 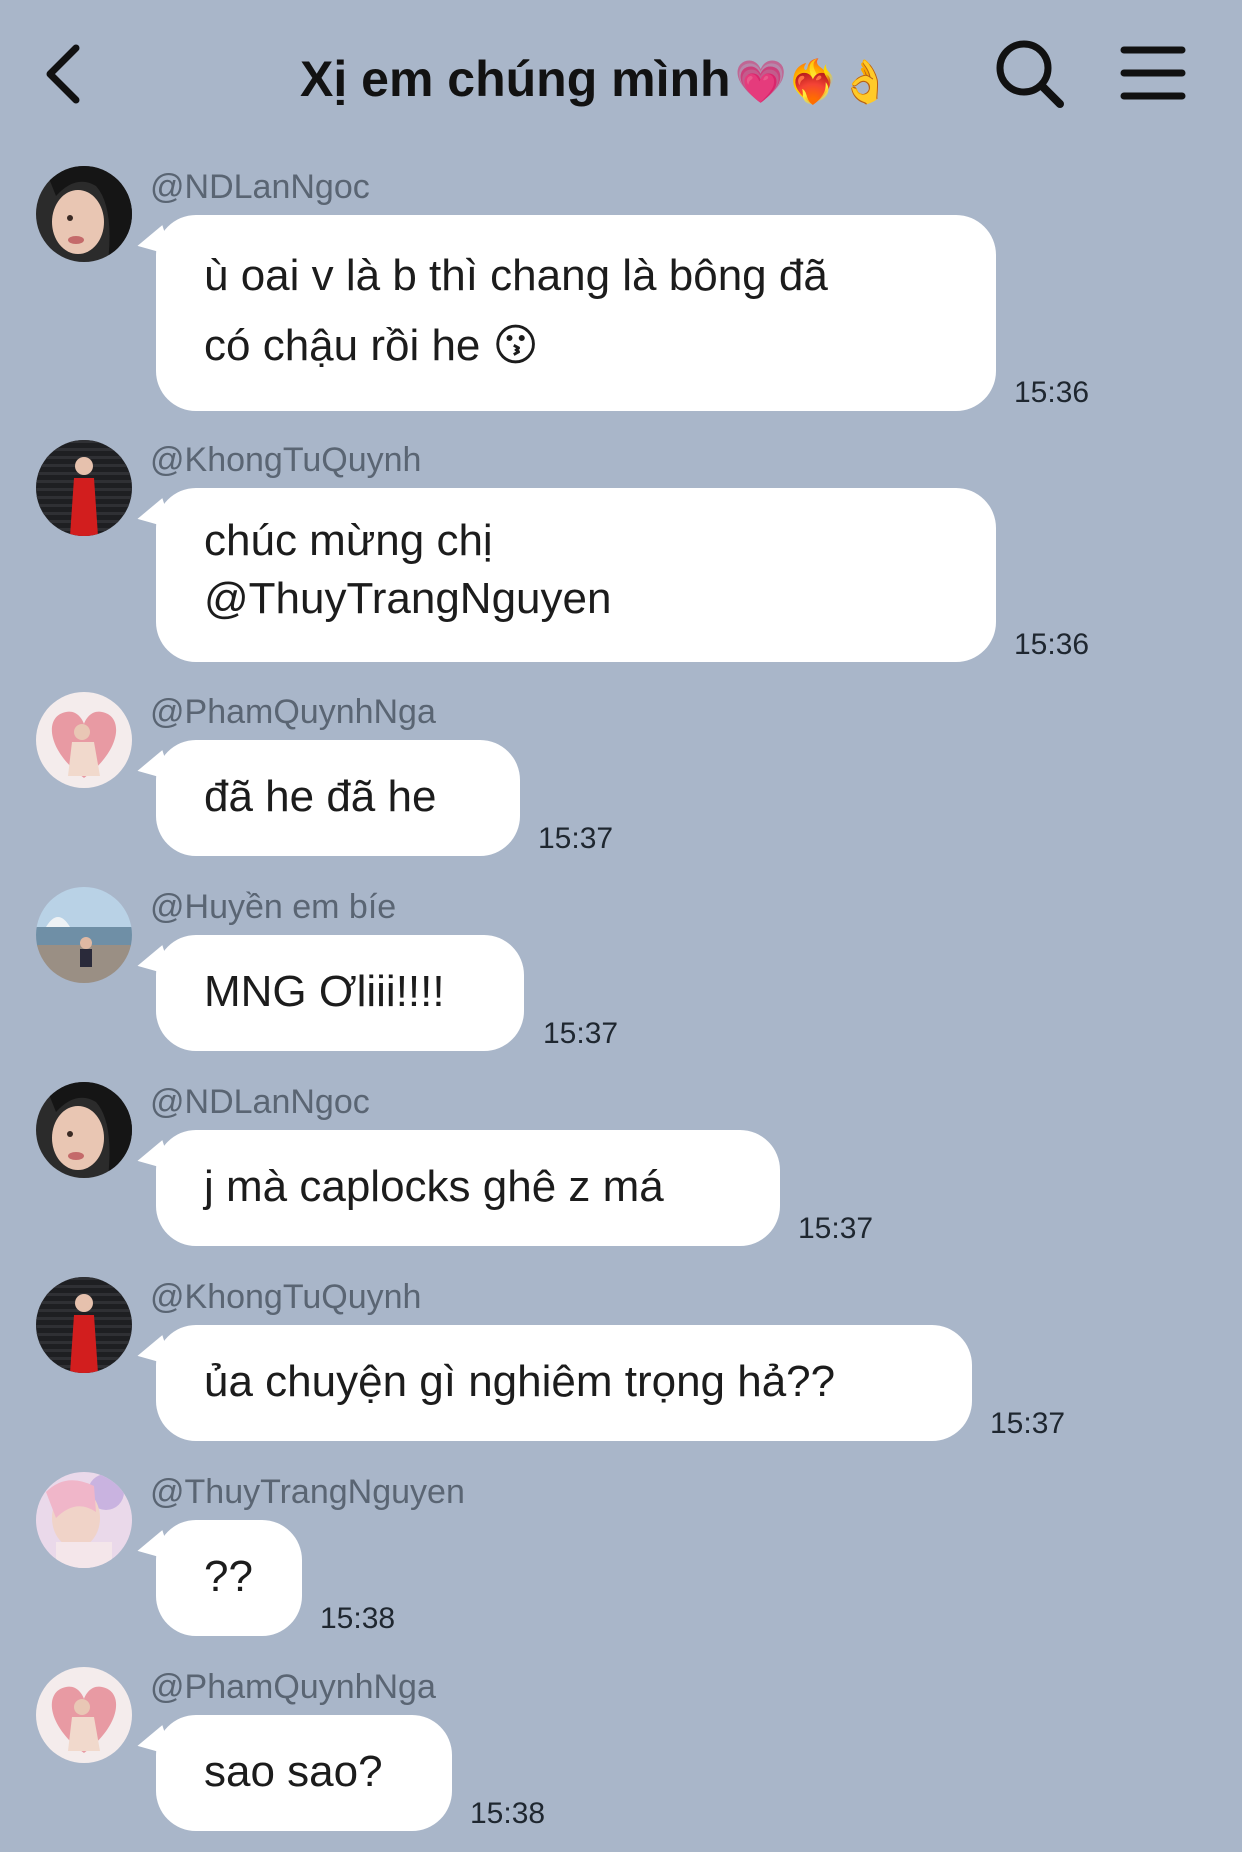 I want to click on menu-button, so click(x=1153, y=73).